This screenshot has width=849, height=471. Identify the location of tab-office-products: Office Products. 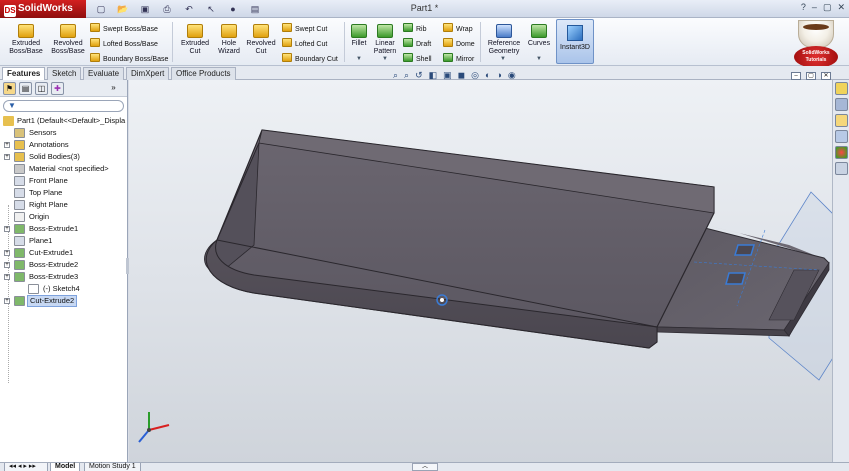
(203, 73).